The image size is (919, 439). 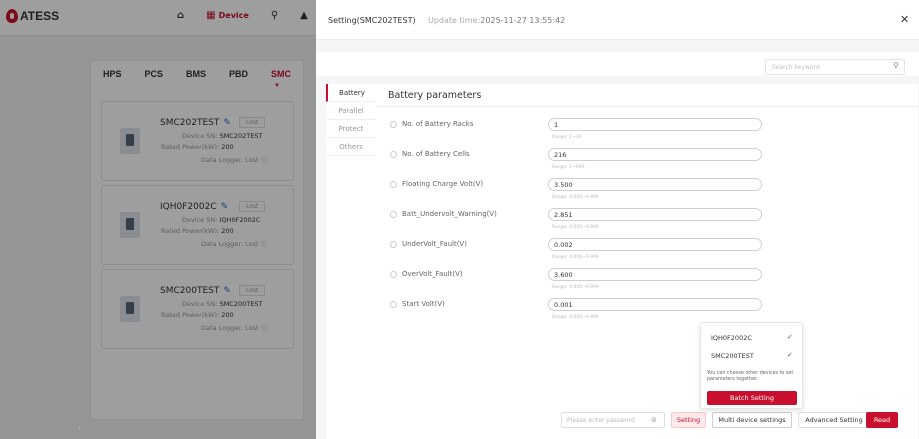 I want to click on close-icon: ✕, so click(x=904, y=19).